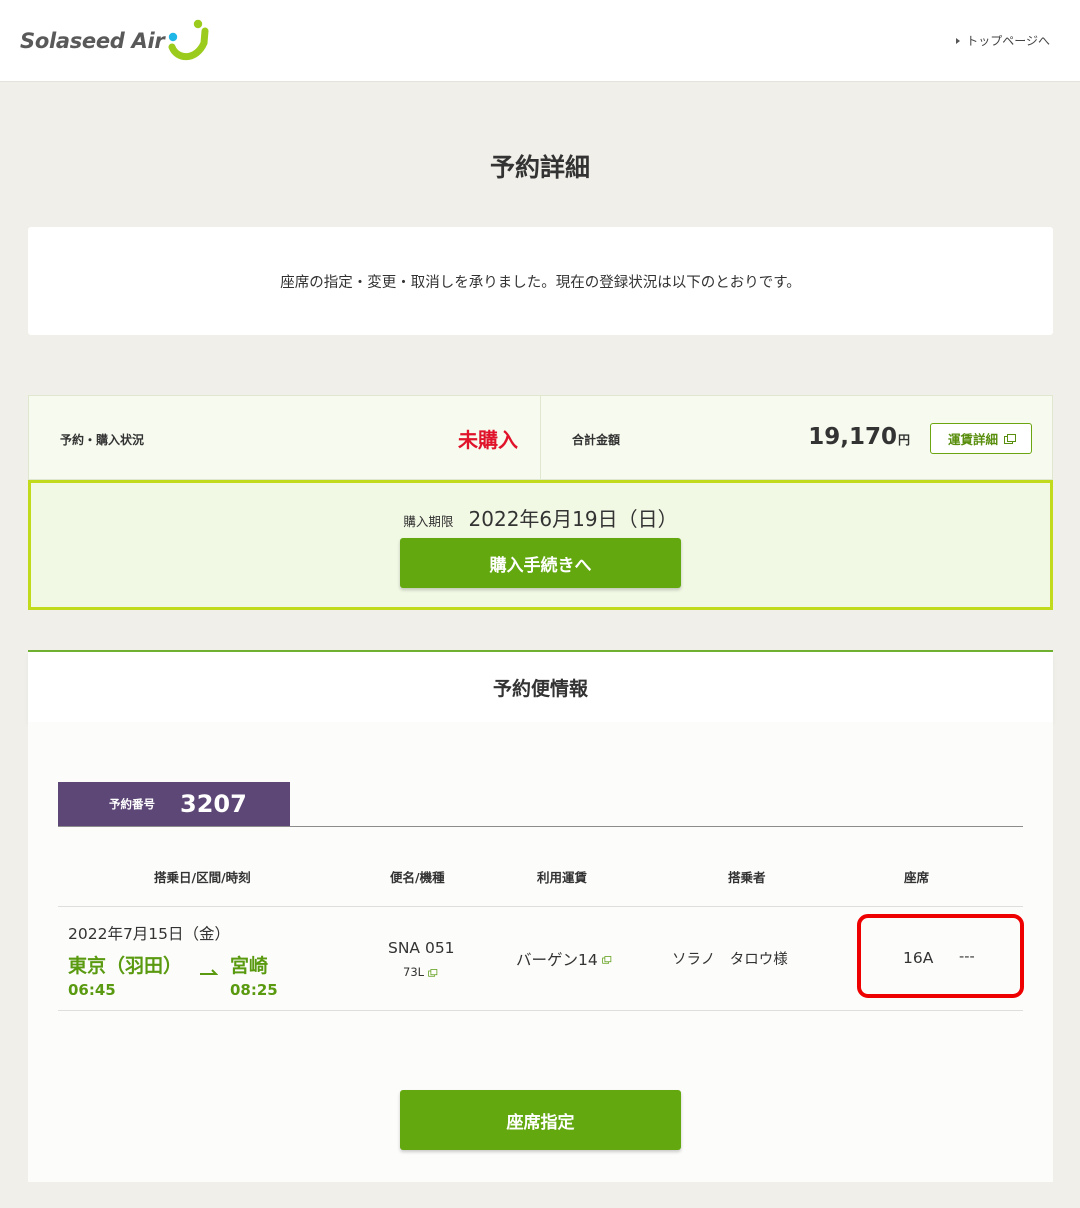  Describe the element at coordinates (414, 972) in the screenshot. I see `aircraft-type: 73L` at that location.